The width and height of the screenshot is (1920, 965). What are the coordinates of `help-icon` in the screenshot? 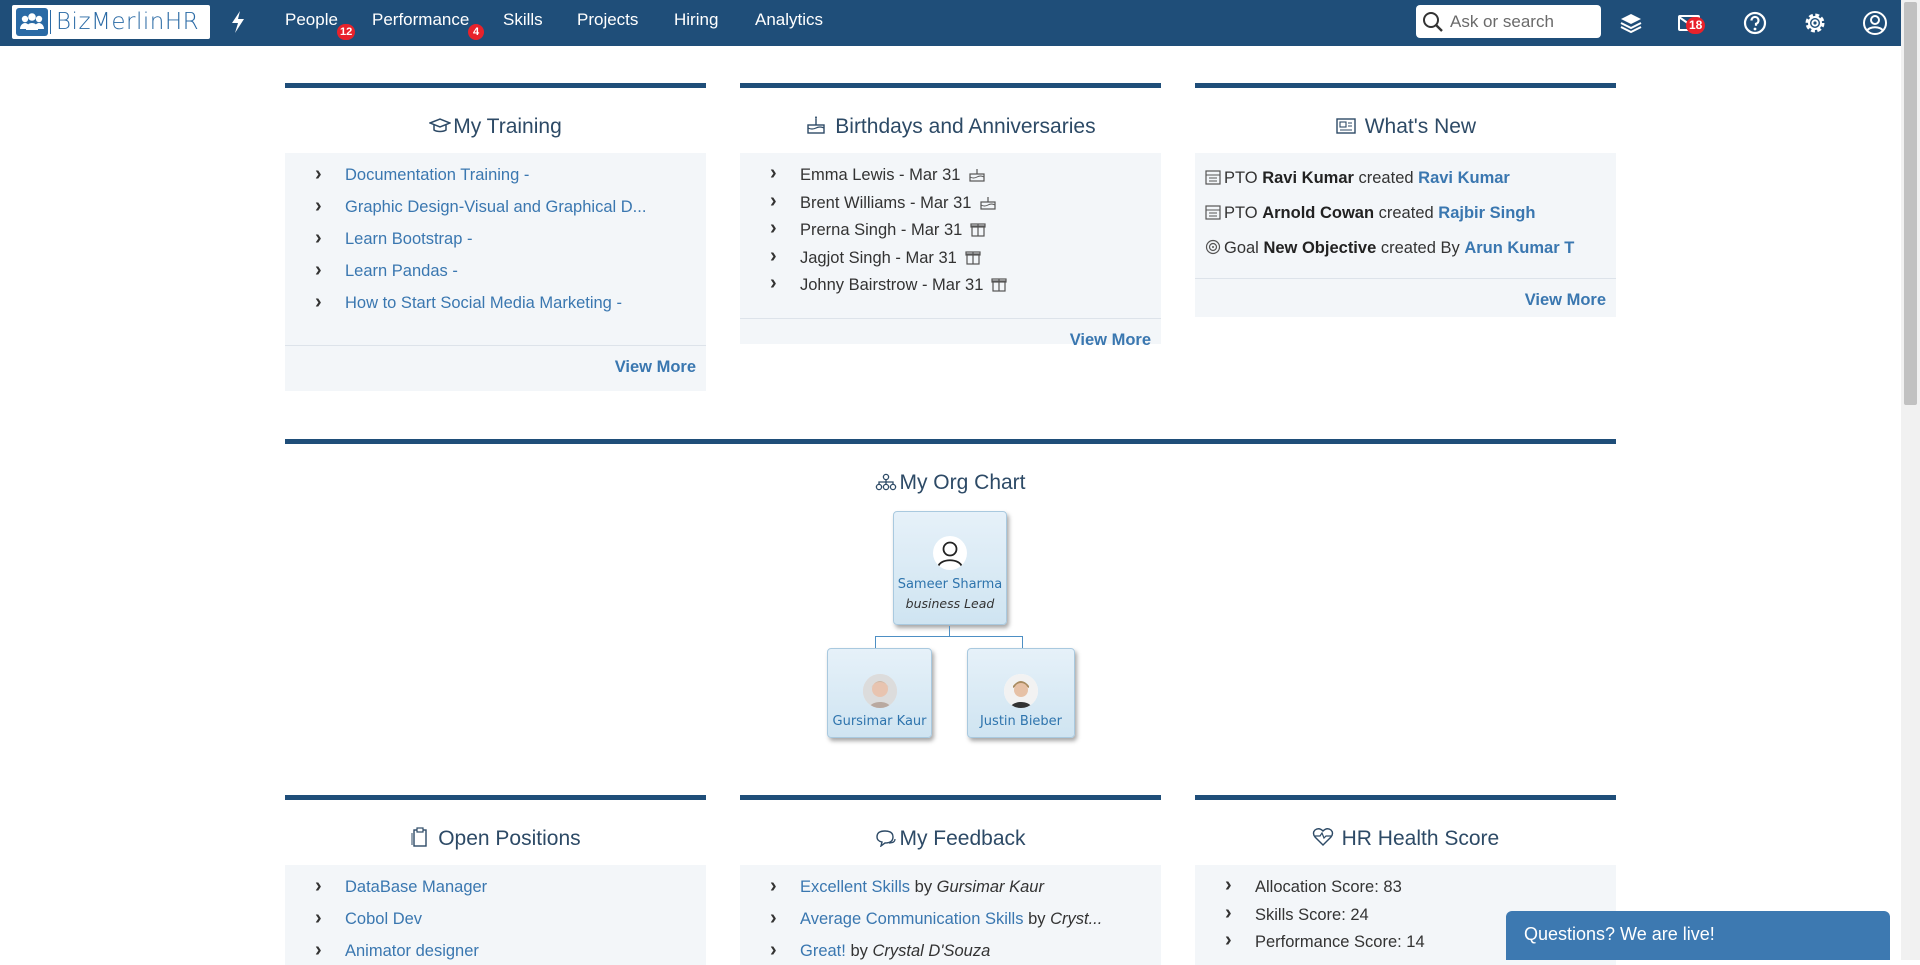 It's located at (1755, 23).